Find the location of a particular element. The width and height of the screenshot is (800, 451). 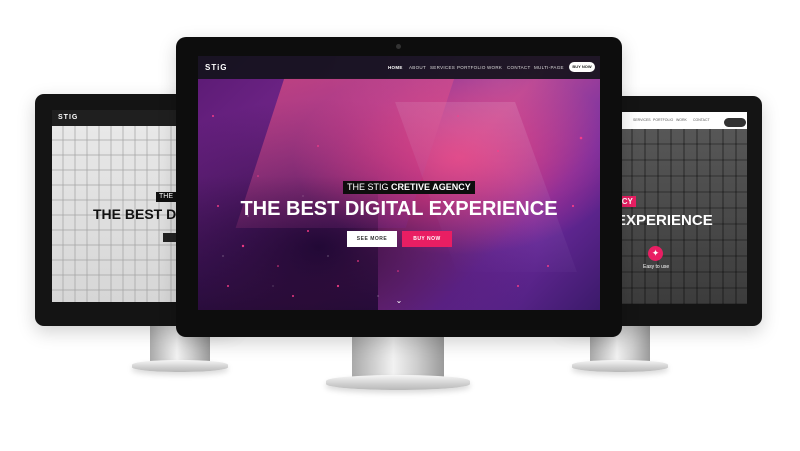

tagline-prefix: THE STIG is located at coordinates (368, 187).